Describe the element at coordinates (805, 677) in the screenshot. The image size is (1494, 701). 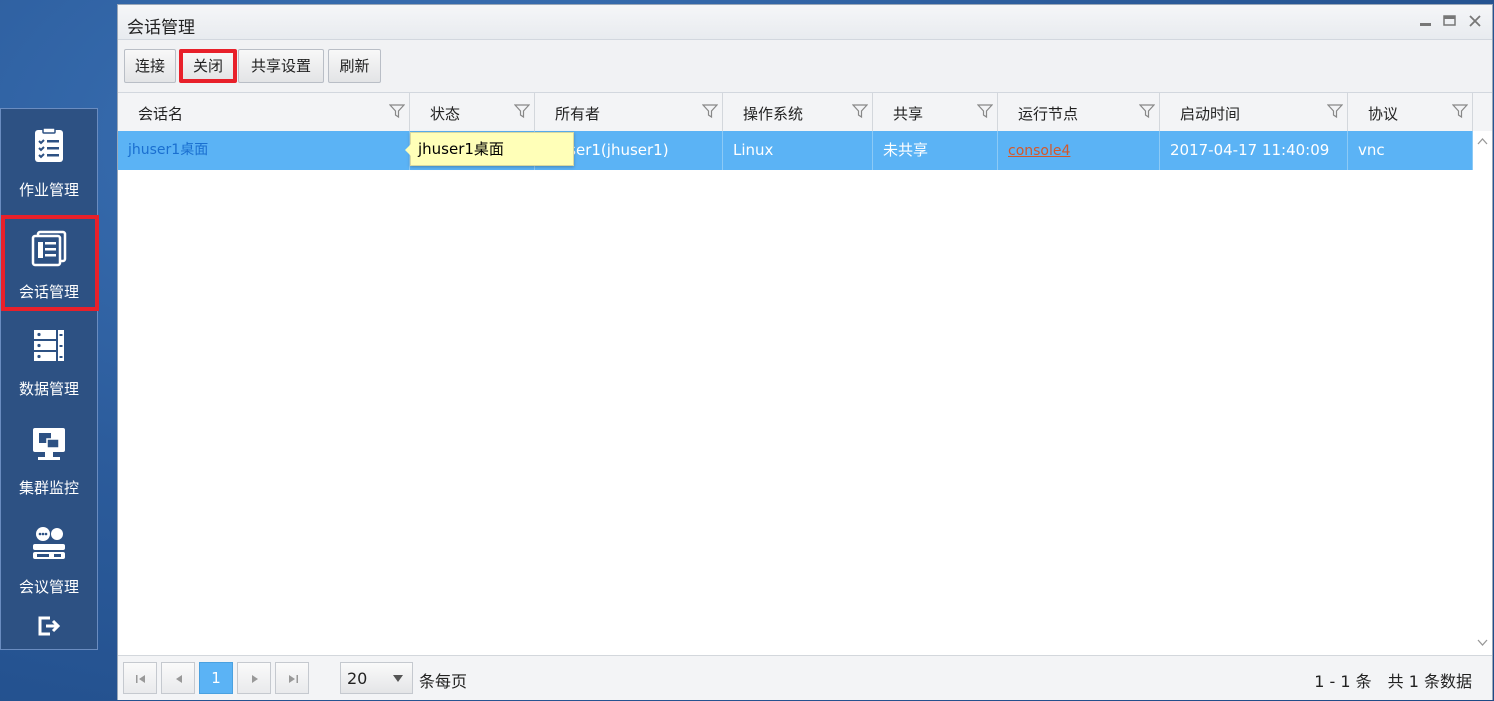
I see `pager: 1 20 条每页 1 - 1 条 共 1 条数据` at that location.